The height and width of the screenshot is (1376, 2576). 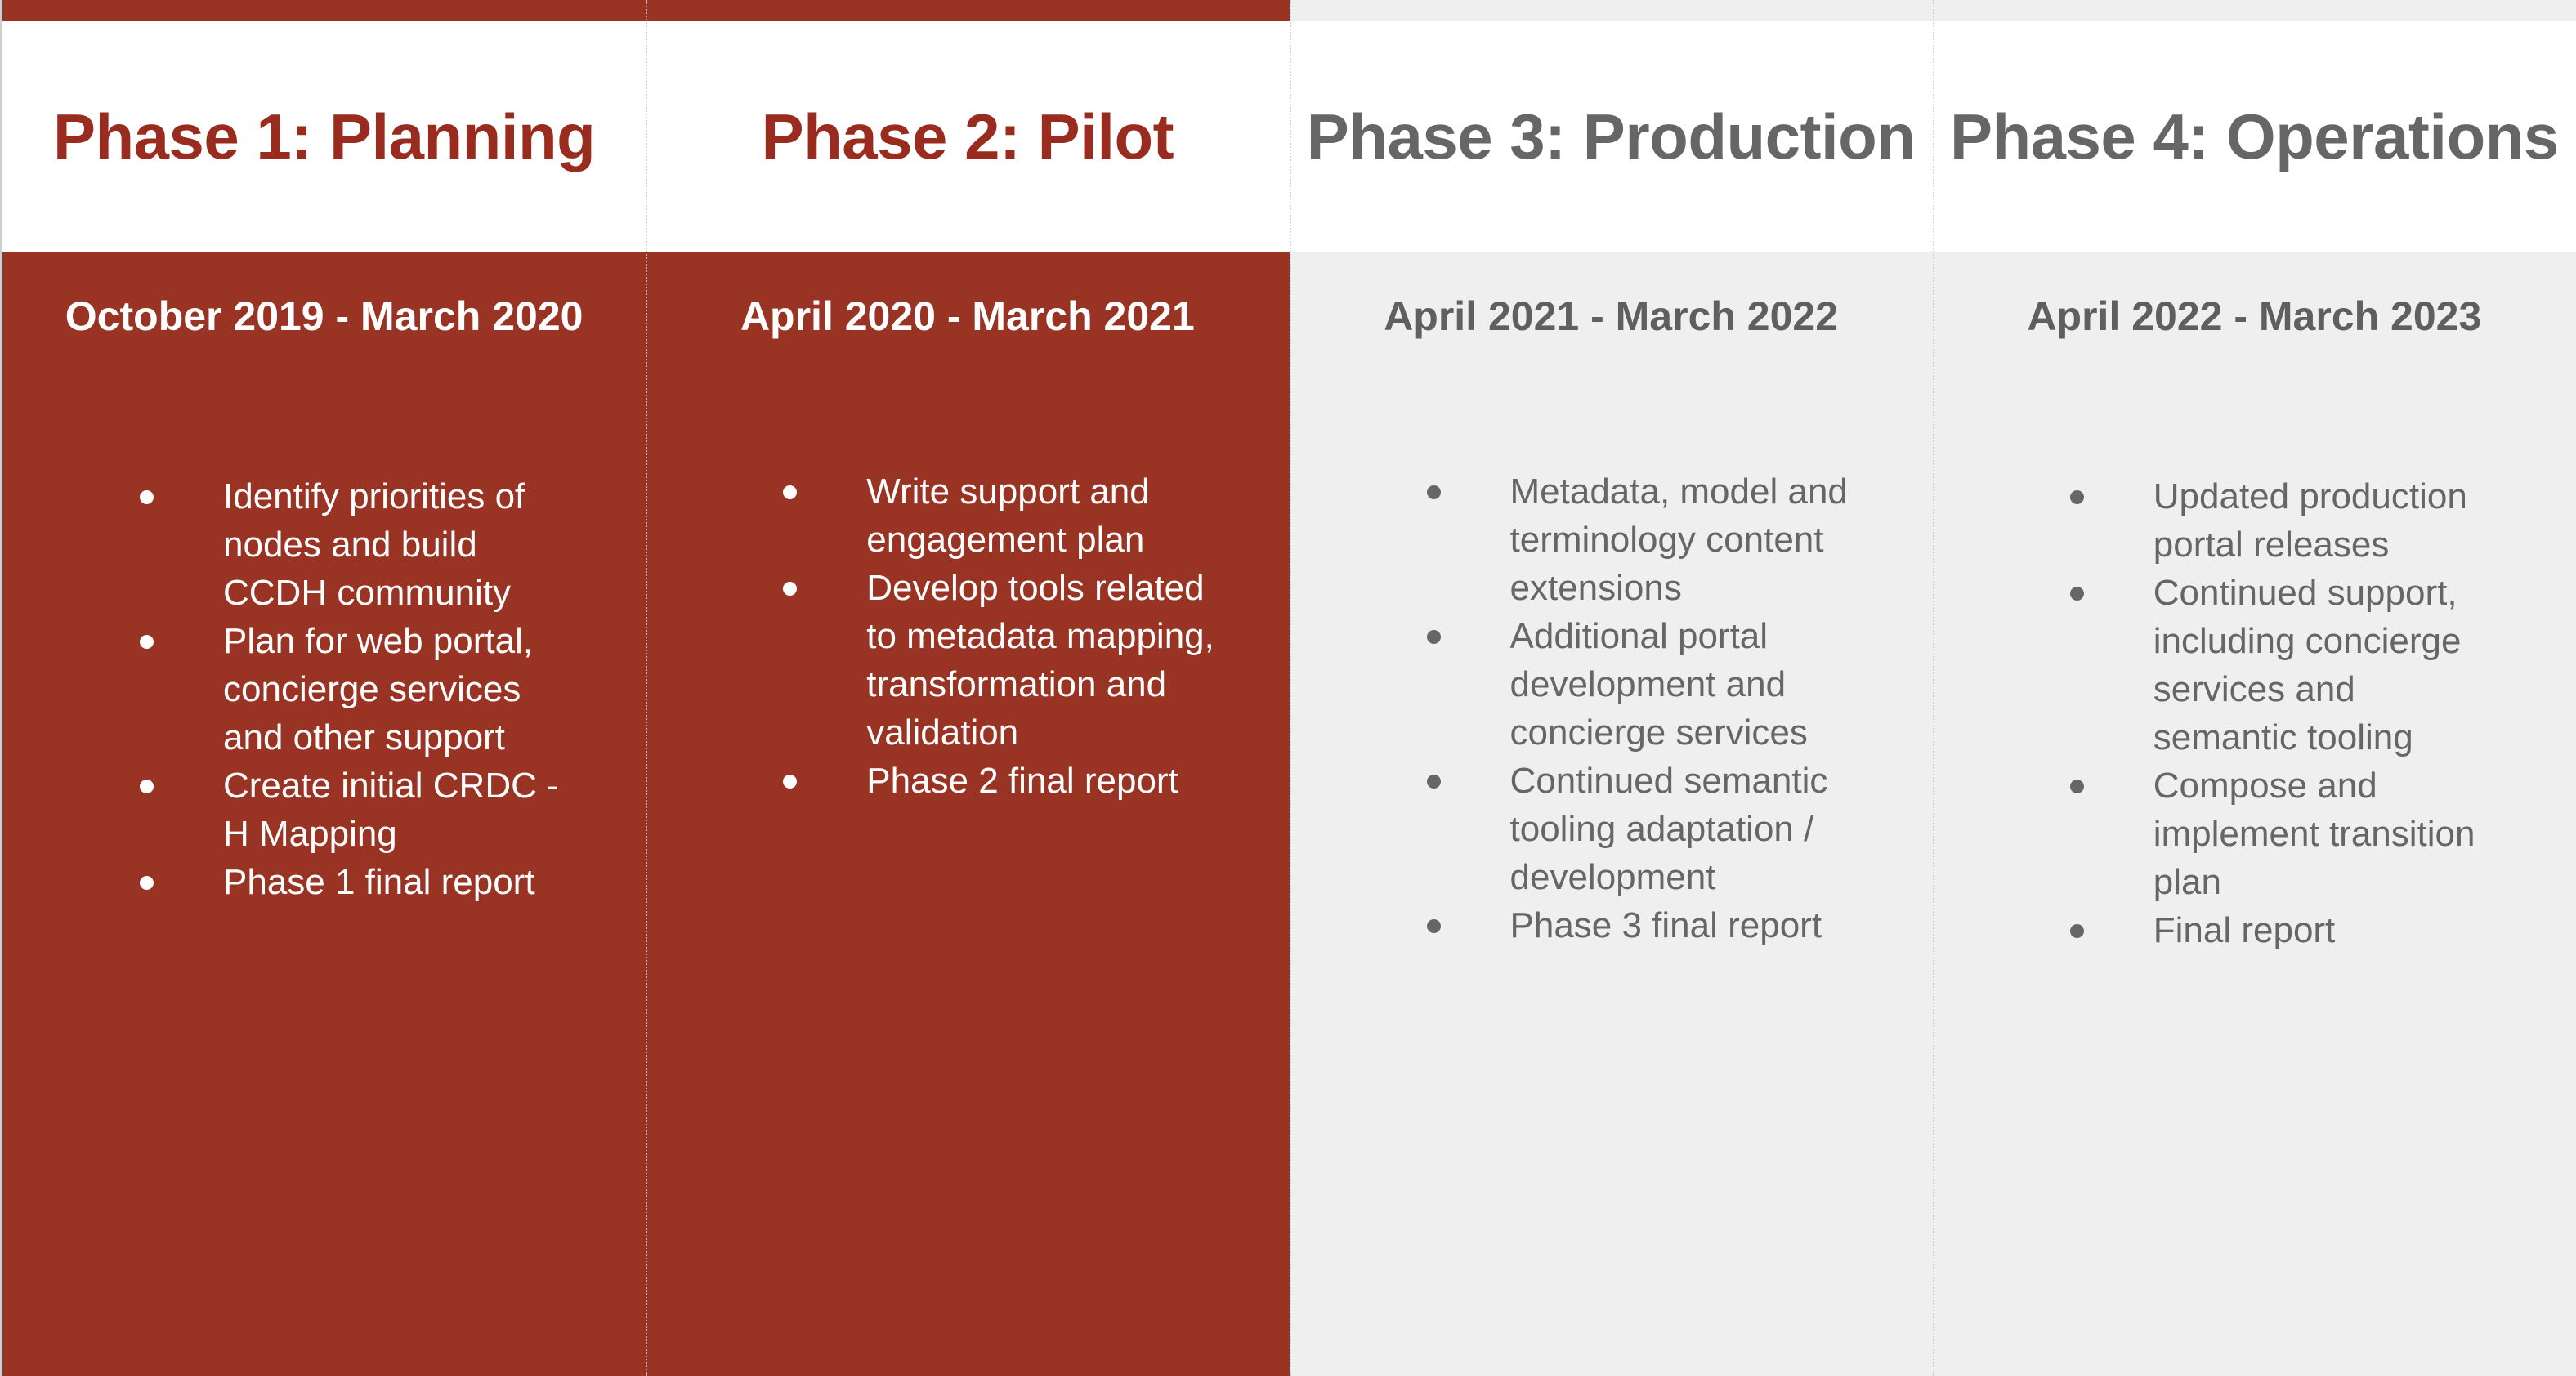 What do you see at coordinates (1005, 515) in the screenshot?
I see `list-item: Write support and engagement plan` at bounding box center [1005, 515].